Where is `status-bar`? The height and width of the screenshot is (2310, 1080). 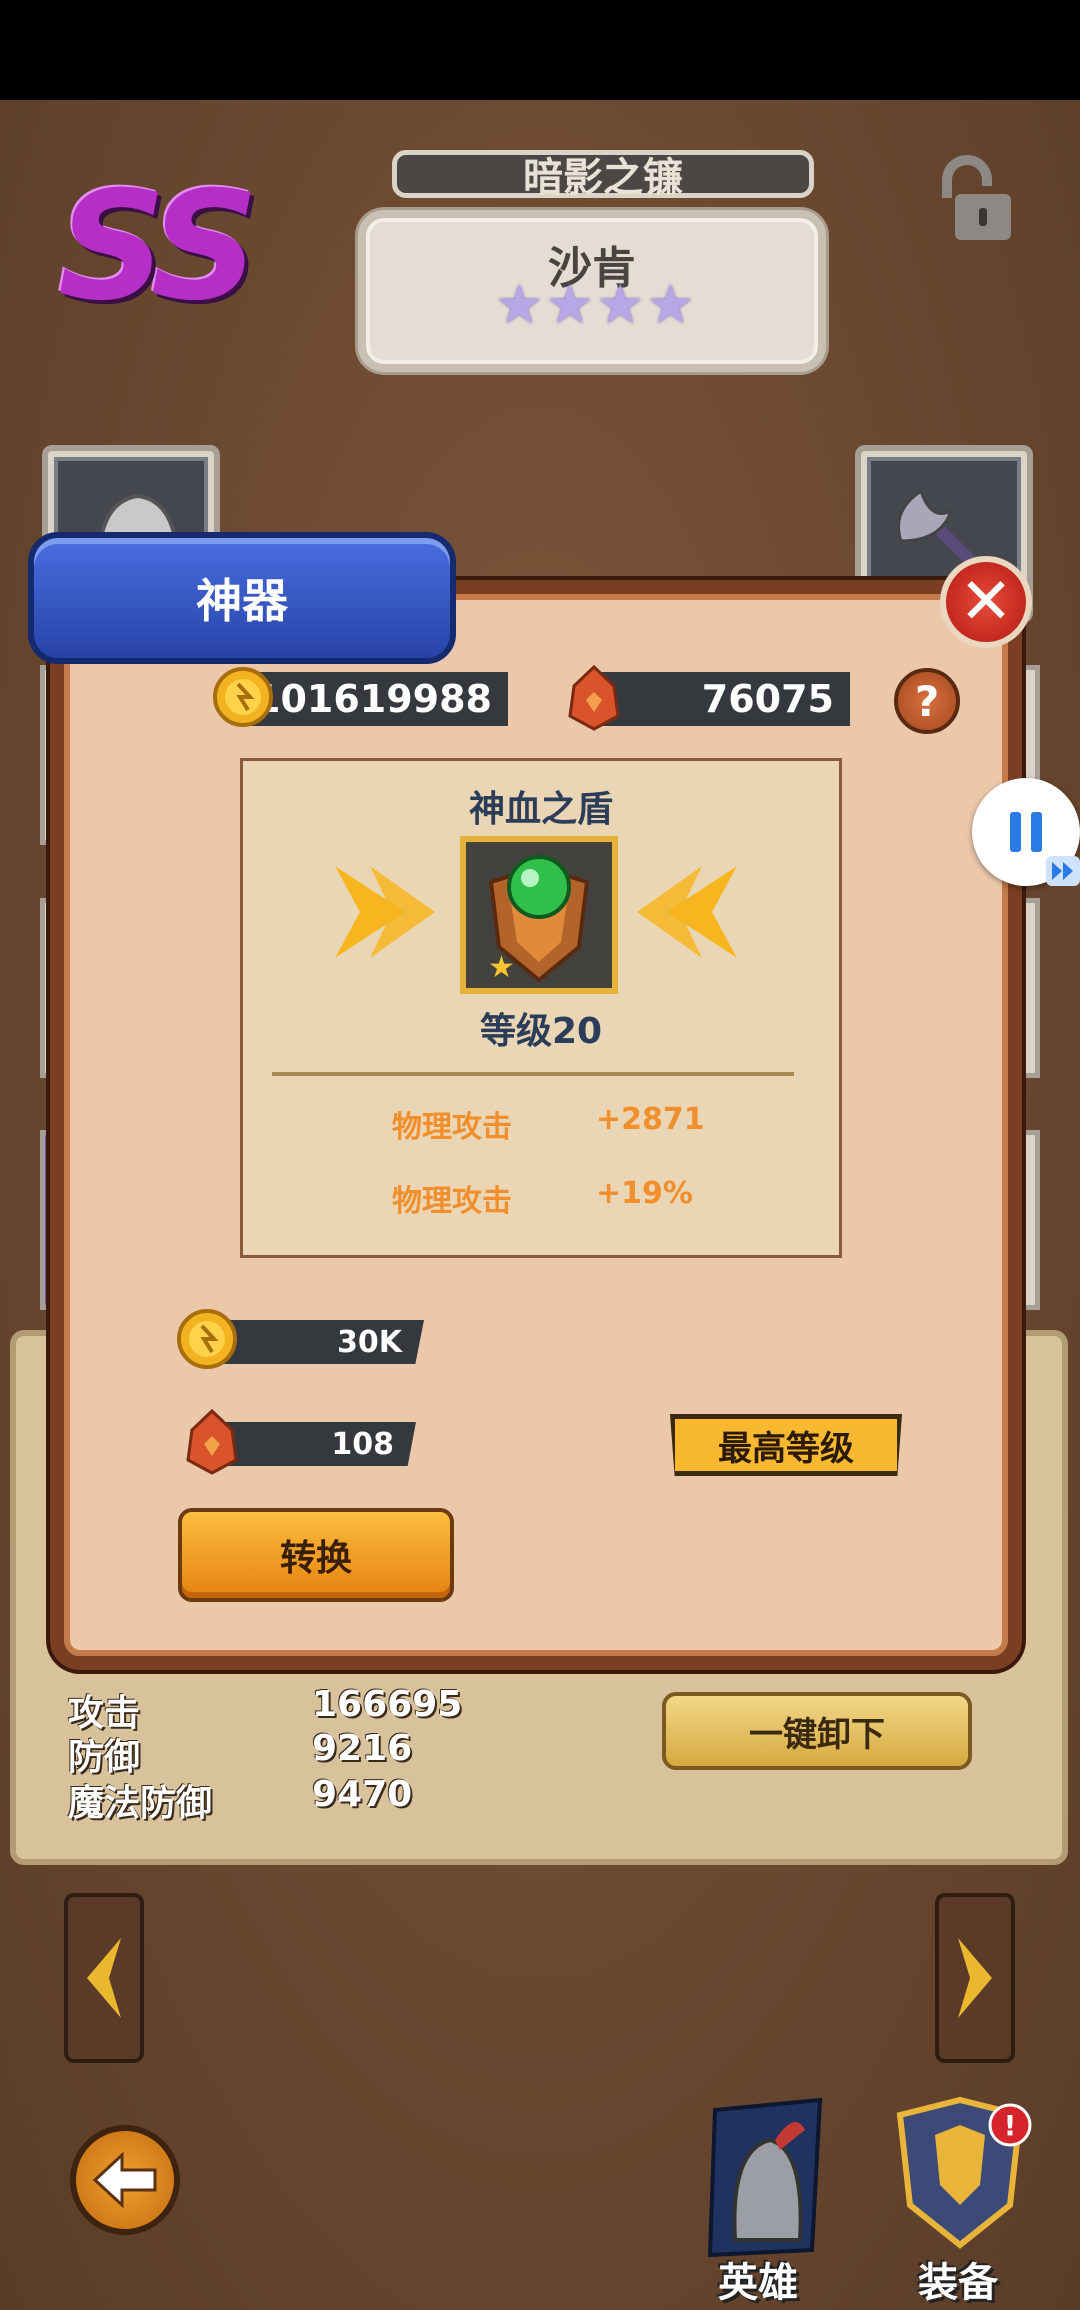
status-bar is located at coordinates (540, 50).